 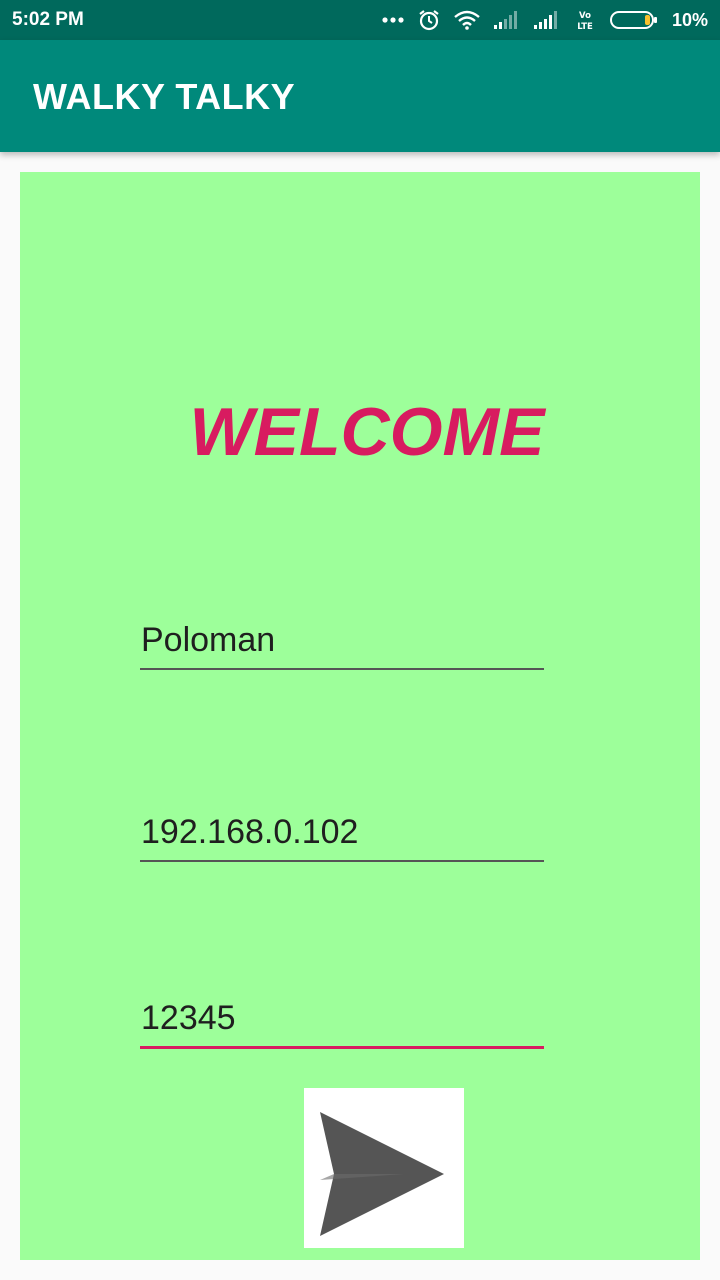 What do you see at coordinates (689, 20) in the screenshot?
I see `battery-percent: 10%` at bounding box center [689, 20].